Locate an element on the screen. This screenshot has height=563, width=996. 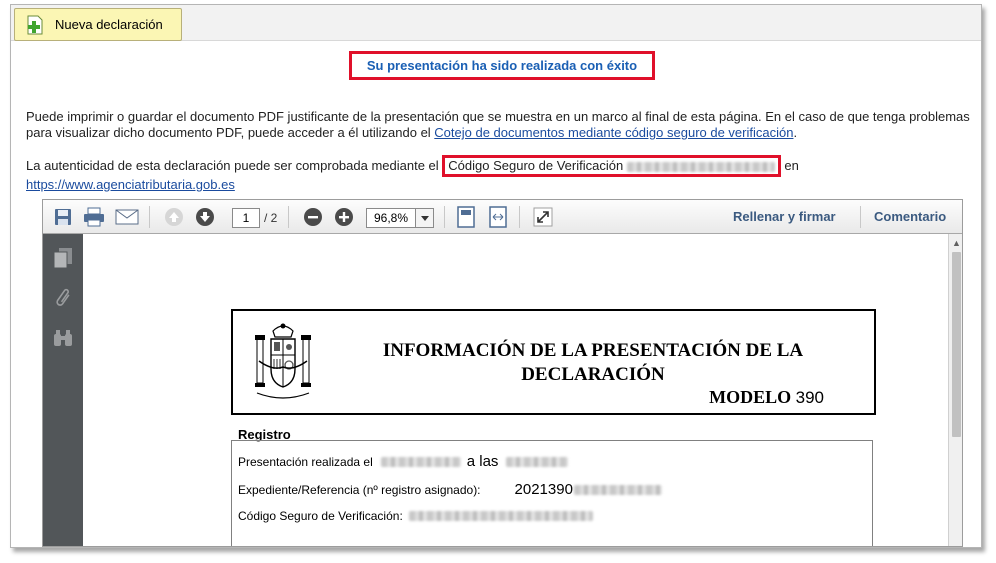
pages-icon is located at coordinates (63, 258).